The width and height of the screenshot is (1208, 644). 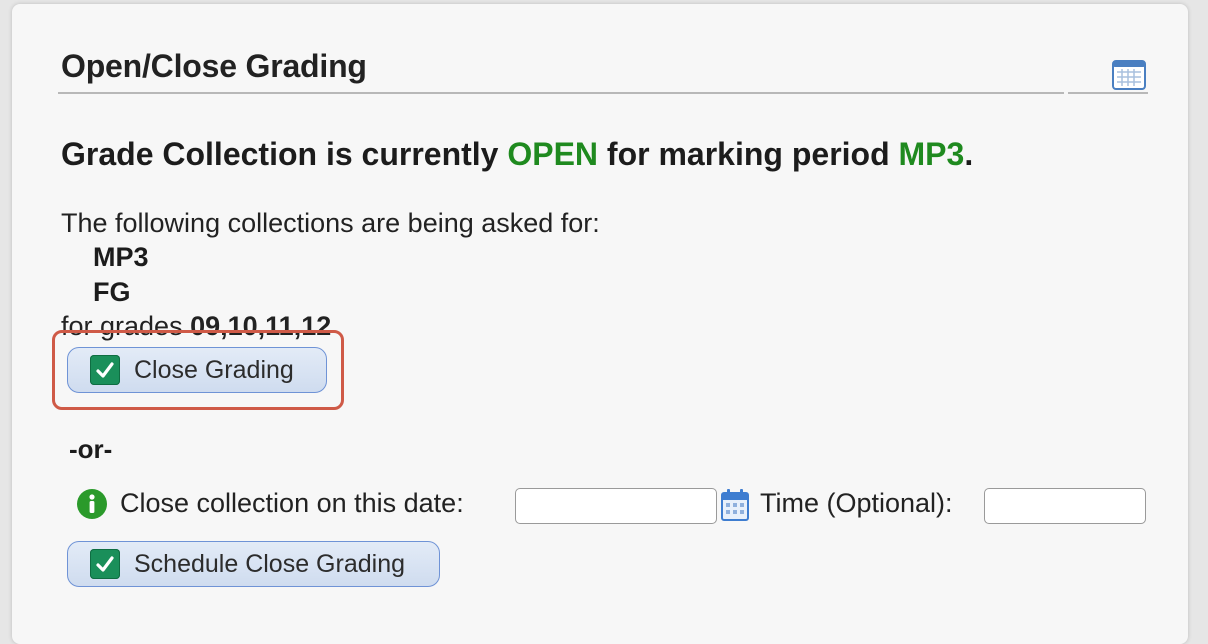 I want to click on status-state: OPEN, so click(x=553, y=154).